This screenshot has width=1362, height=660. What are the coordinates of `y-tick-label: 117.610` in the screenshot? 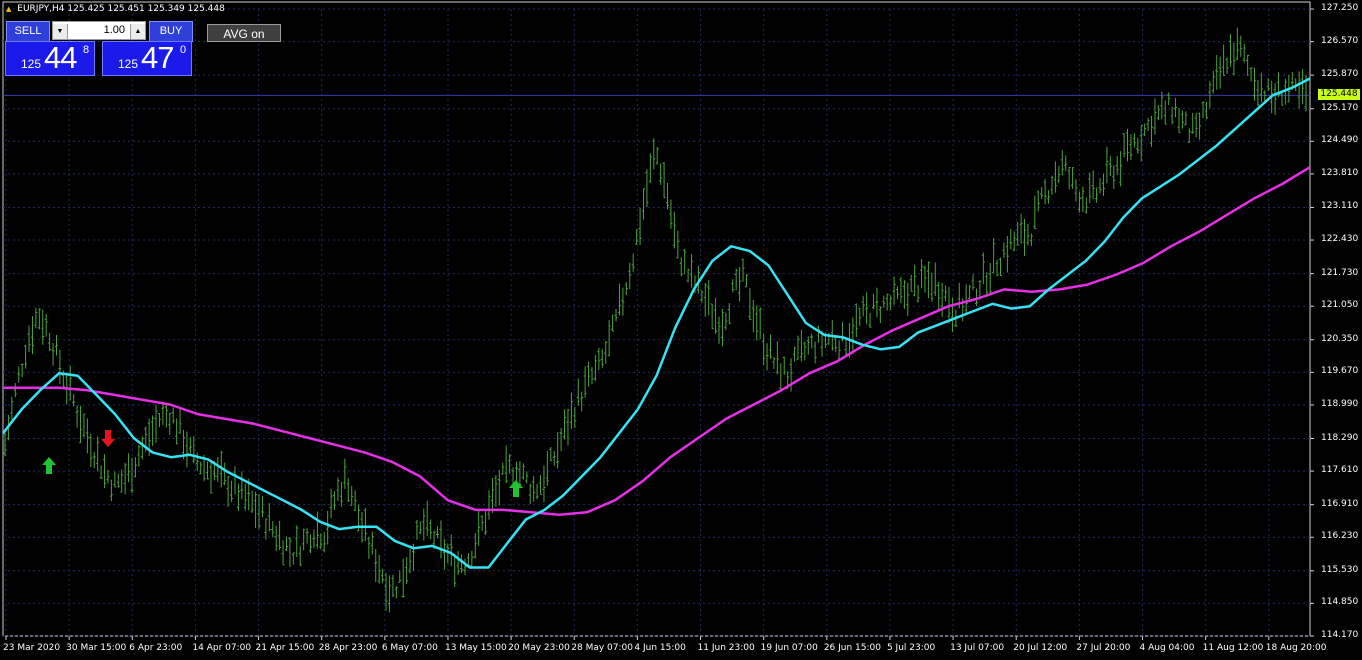 It's located at (1340, 470).